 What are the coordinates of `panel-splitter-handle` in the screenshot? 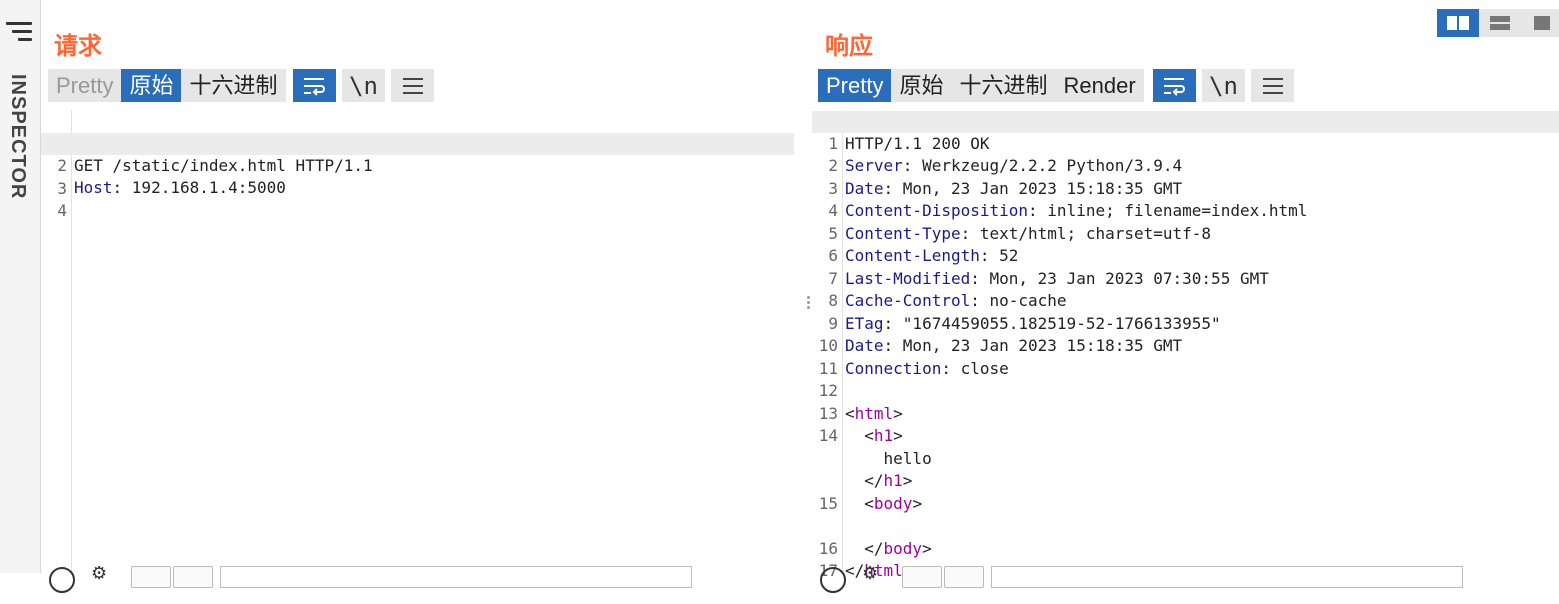 It's located at (808, 302).